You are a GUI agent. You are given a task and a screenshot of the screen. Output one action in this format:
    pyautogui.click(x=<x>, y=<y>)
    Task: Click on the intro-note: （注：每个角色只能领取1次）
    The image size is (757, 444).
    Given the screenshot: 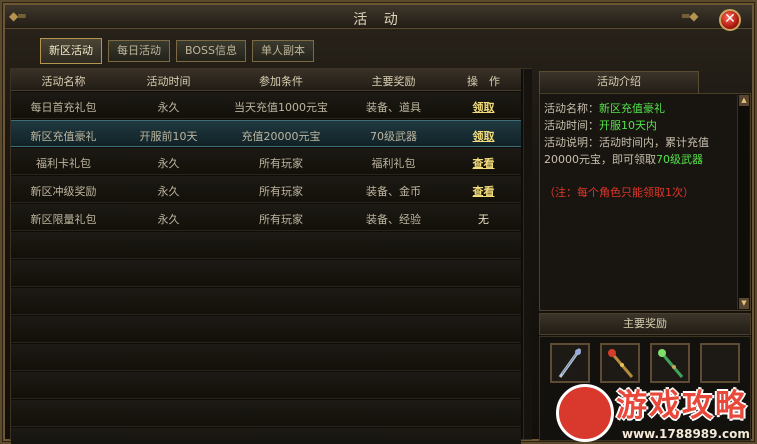 What is the action you would take?
    pyautogui.click(x=619, y=192)
    